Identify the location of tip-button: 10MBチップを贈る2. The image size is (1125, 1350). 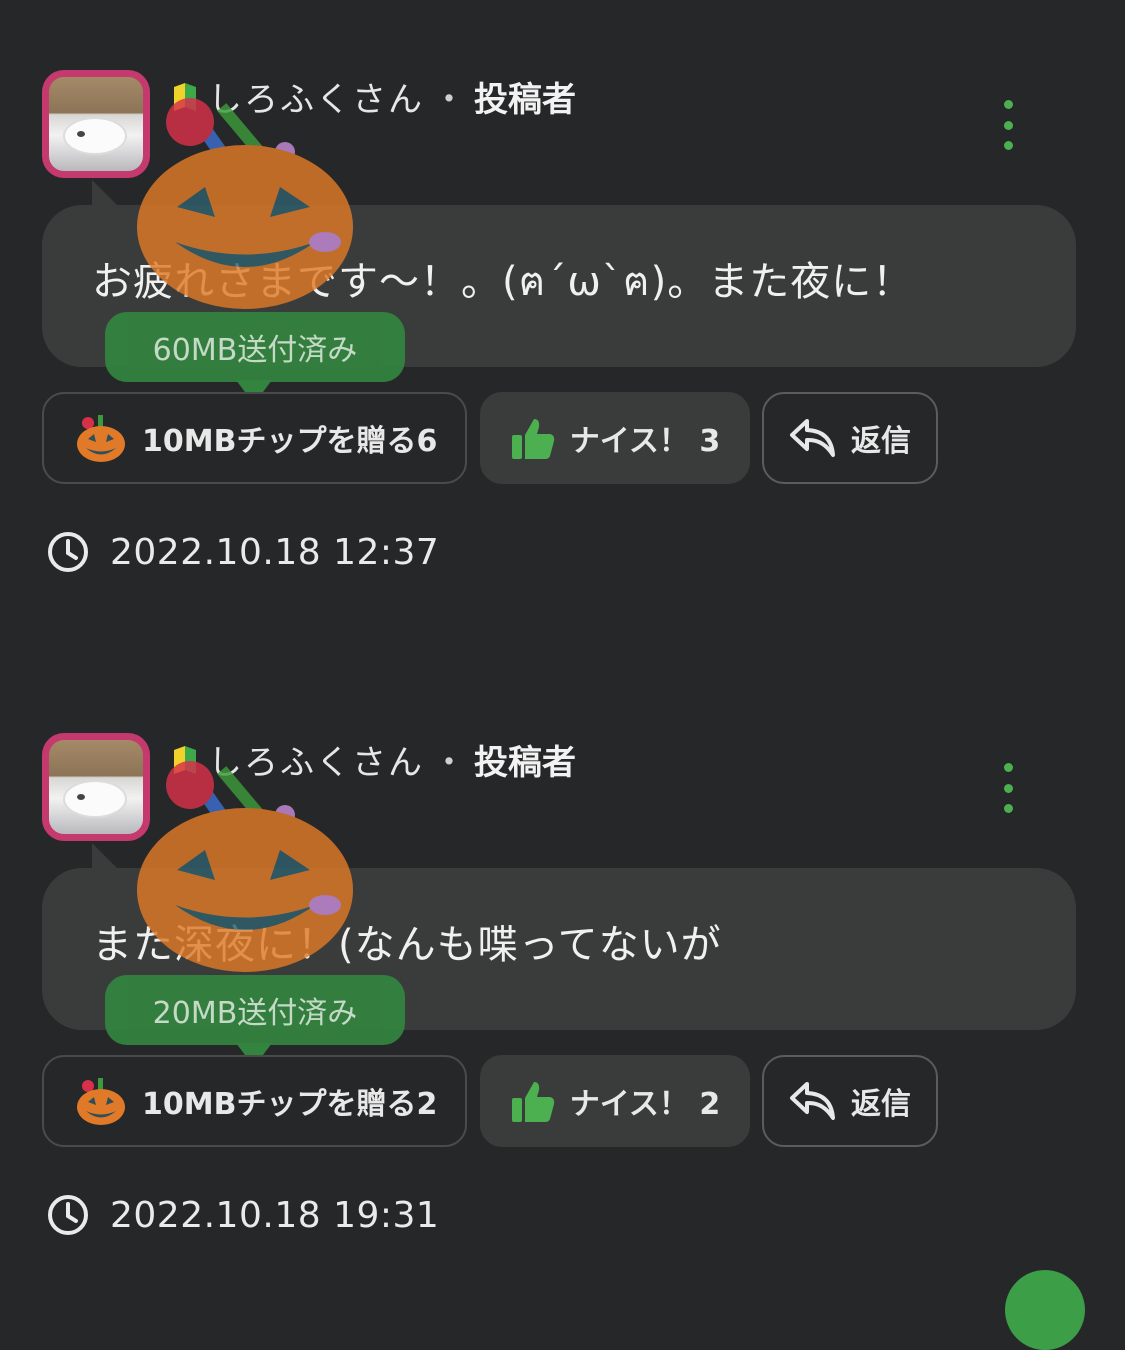
(254, 1101).